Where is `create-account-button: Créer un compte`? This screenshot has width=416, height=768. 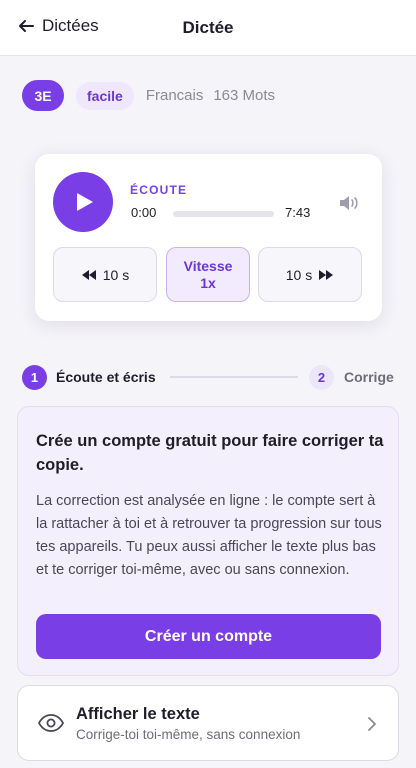 create-account-button: Créer un compte is located at coordinates (208, 636).